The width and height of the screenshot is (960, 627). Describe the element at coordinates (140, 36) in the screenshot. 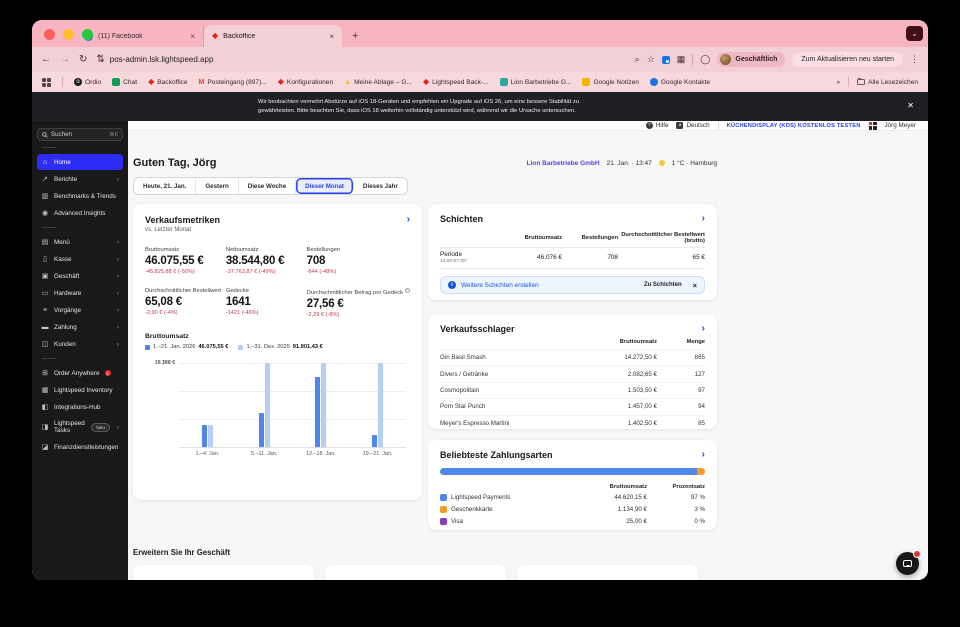

I see `tab-facebook: f (11) Facebook ×` at that location.